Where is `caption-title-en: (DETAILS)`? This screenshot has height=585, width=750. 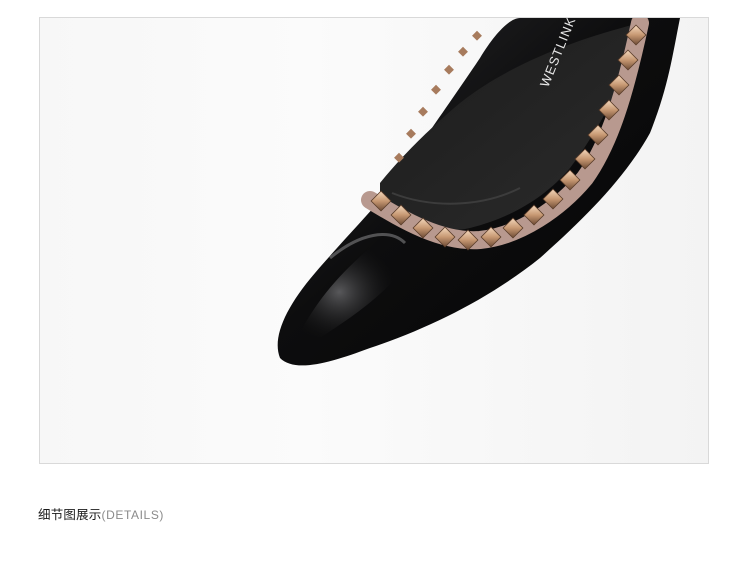 caption-title-en: (DETAILS) is located at coordinates (133, 515).